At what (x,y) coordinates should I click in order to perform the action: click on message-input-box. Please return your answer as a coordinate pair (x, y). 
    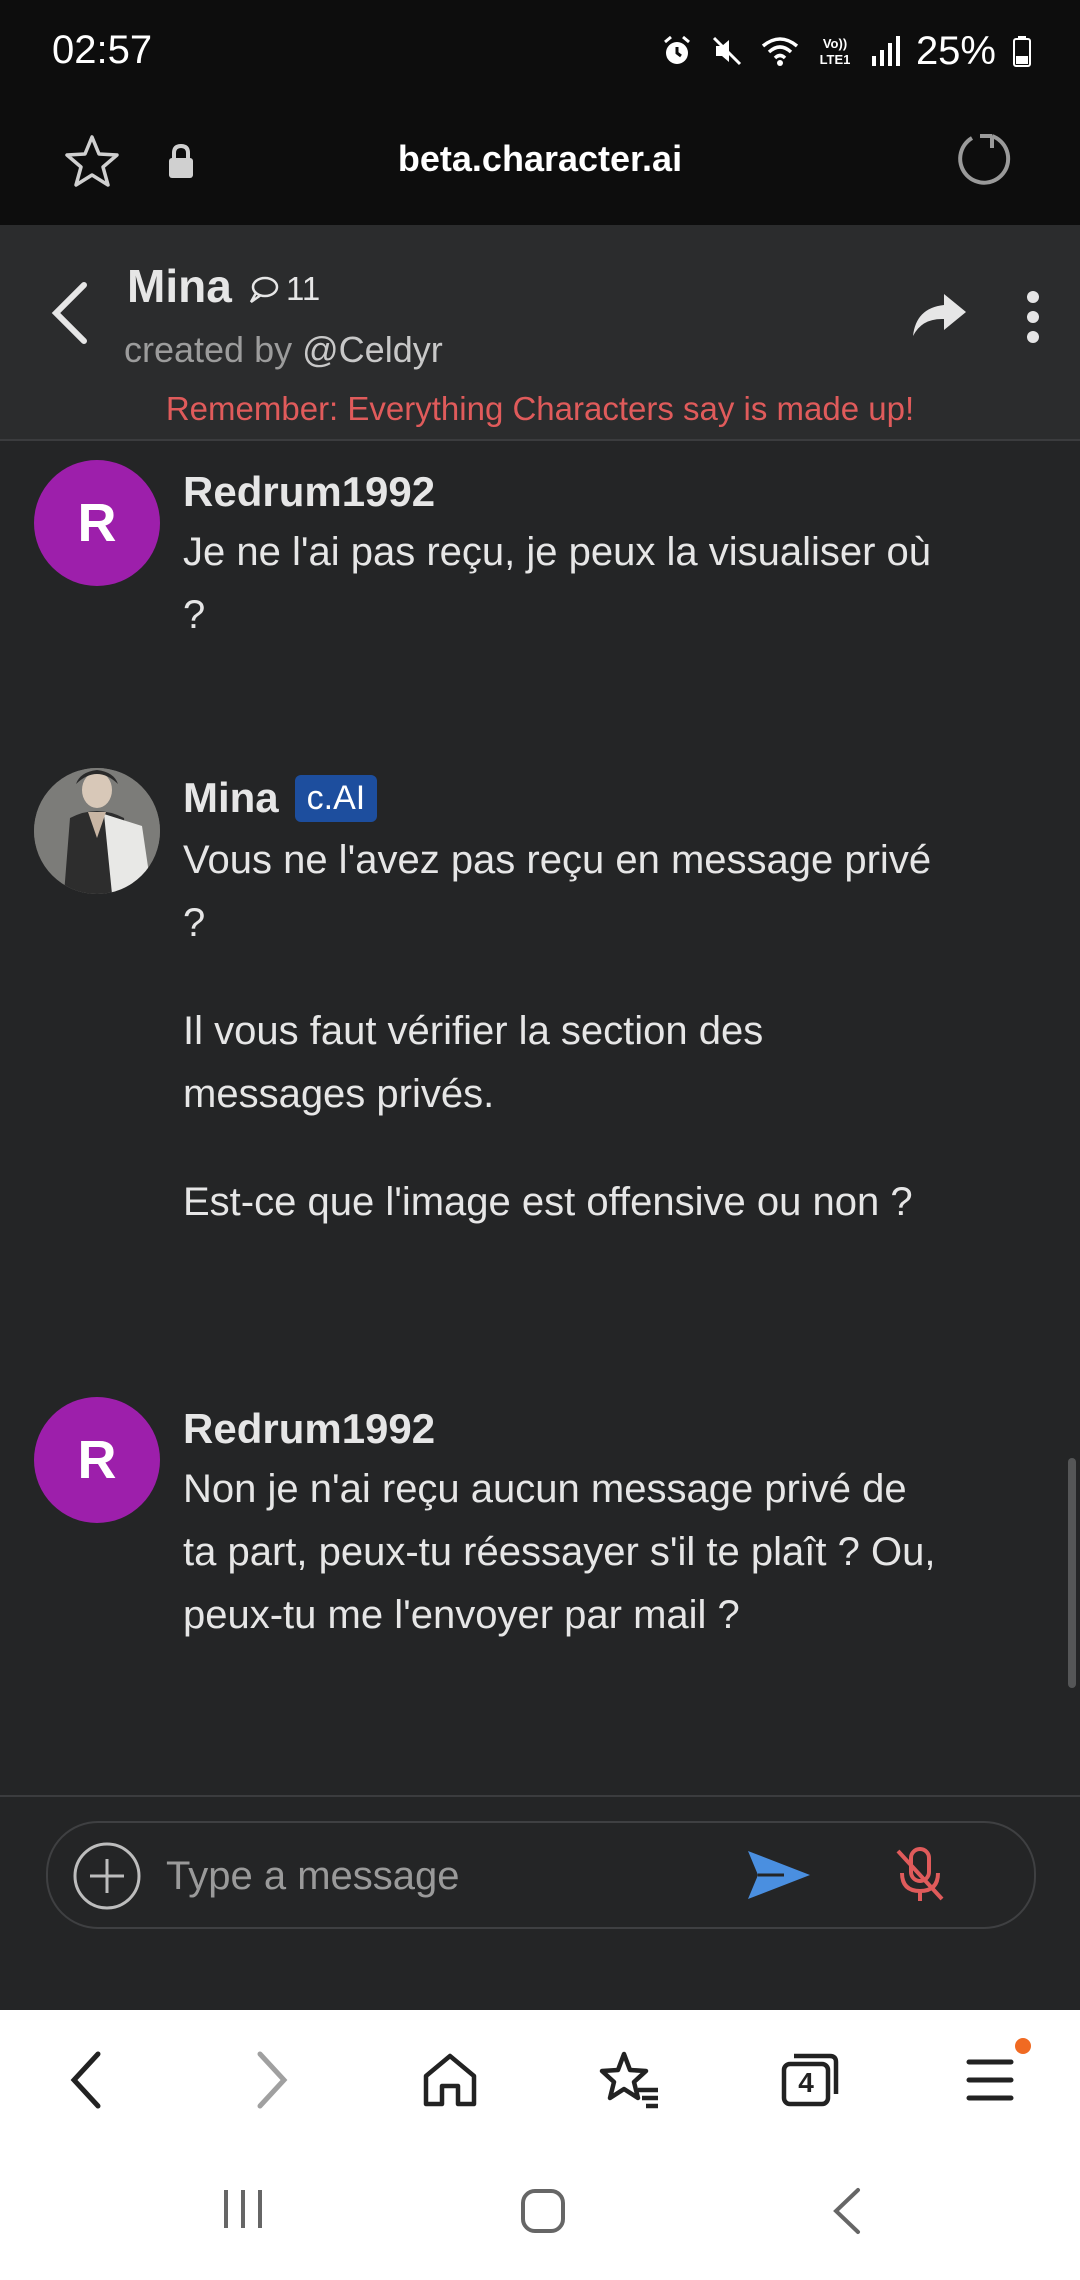
    Looking at the image, I should click on (541, 1875).